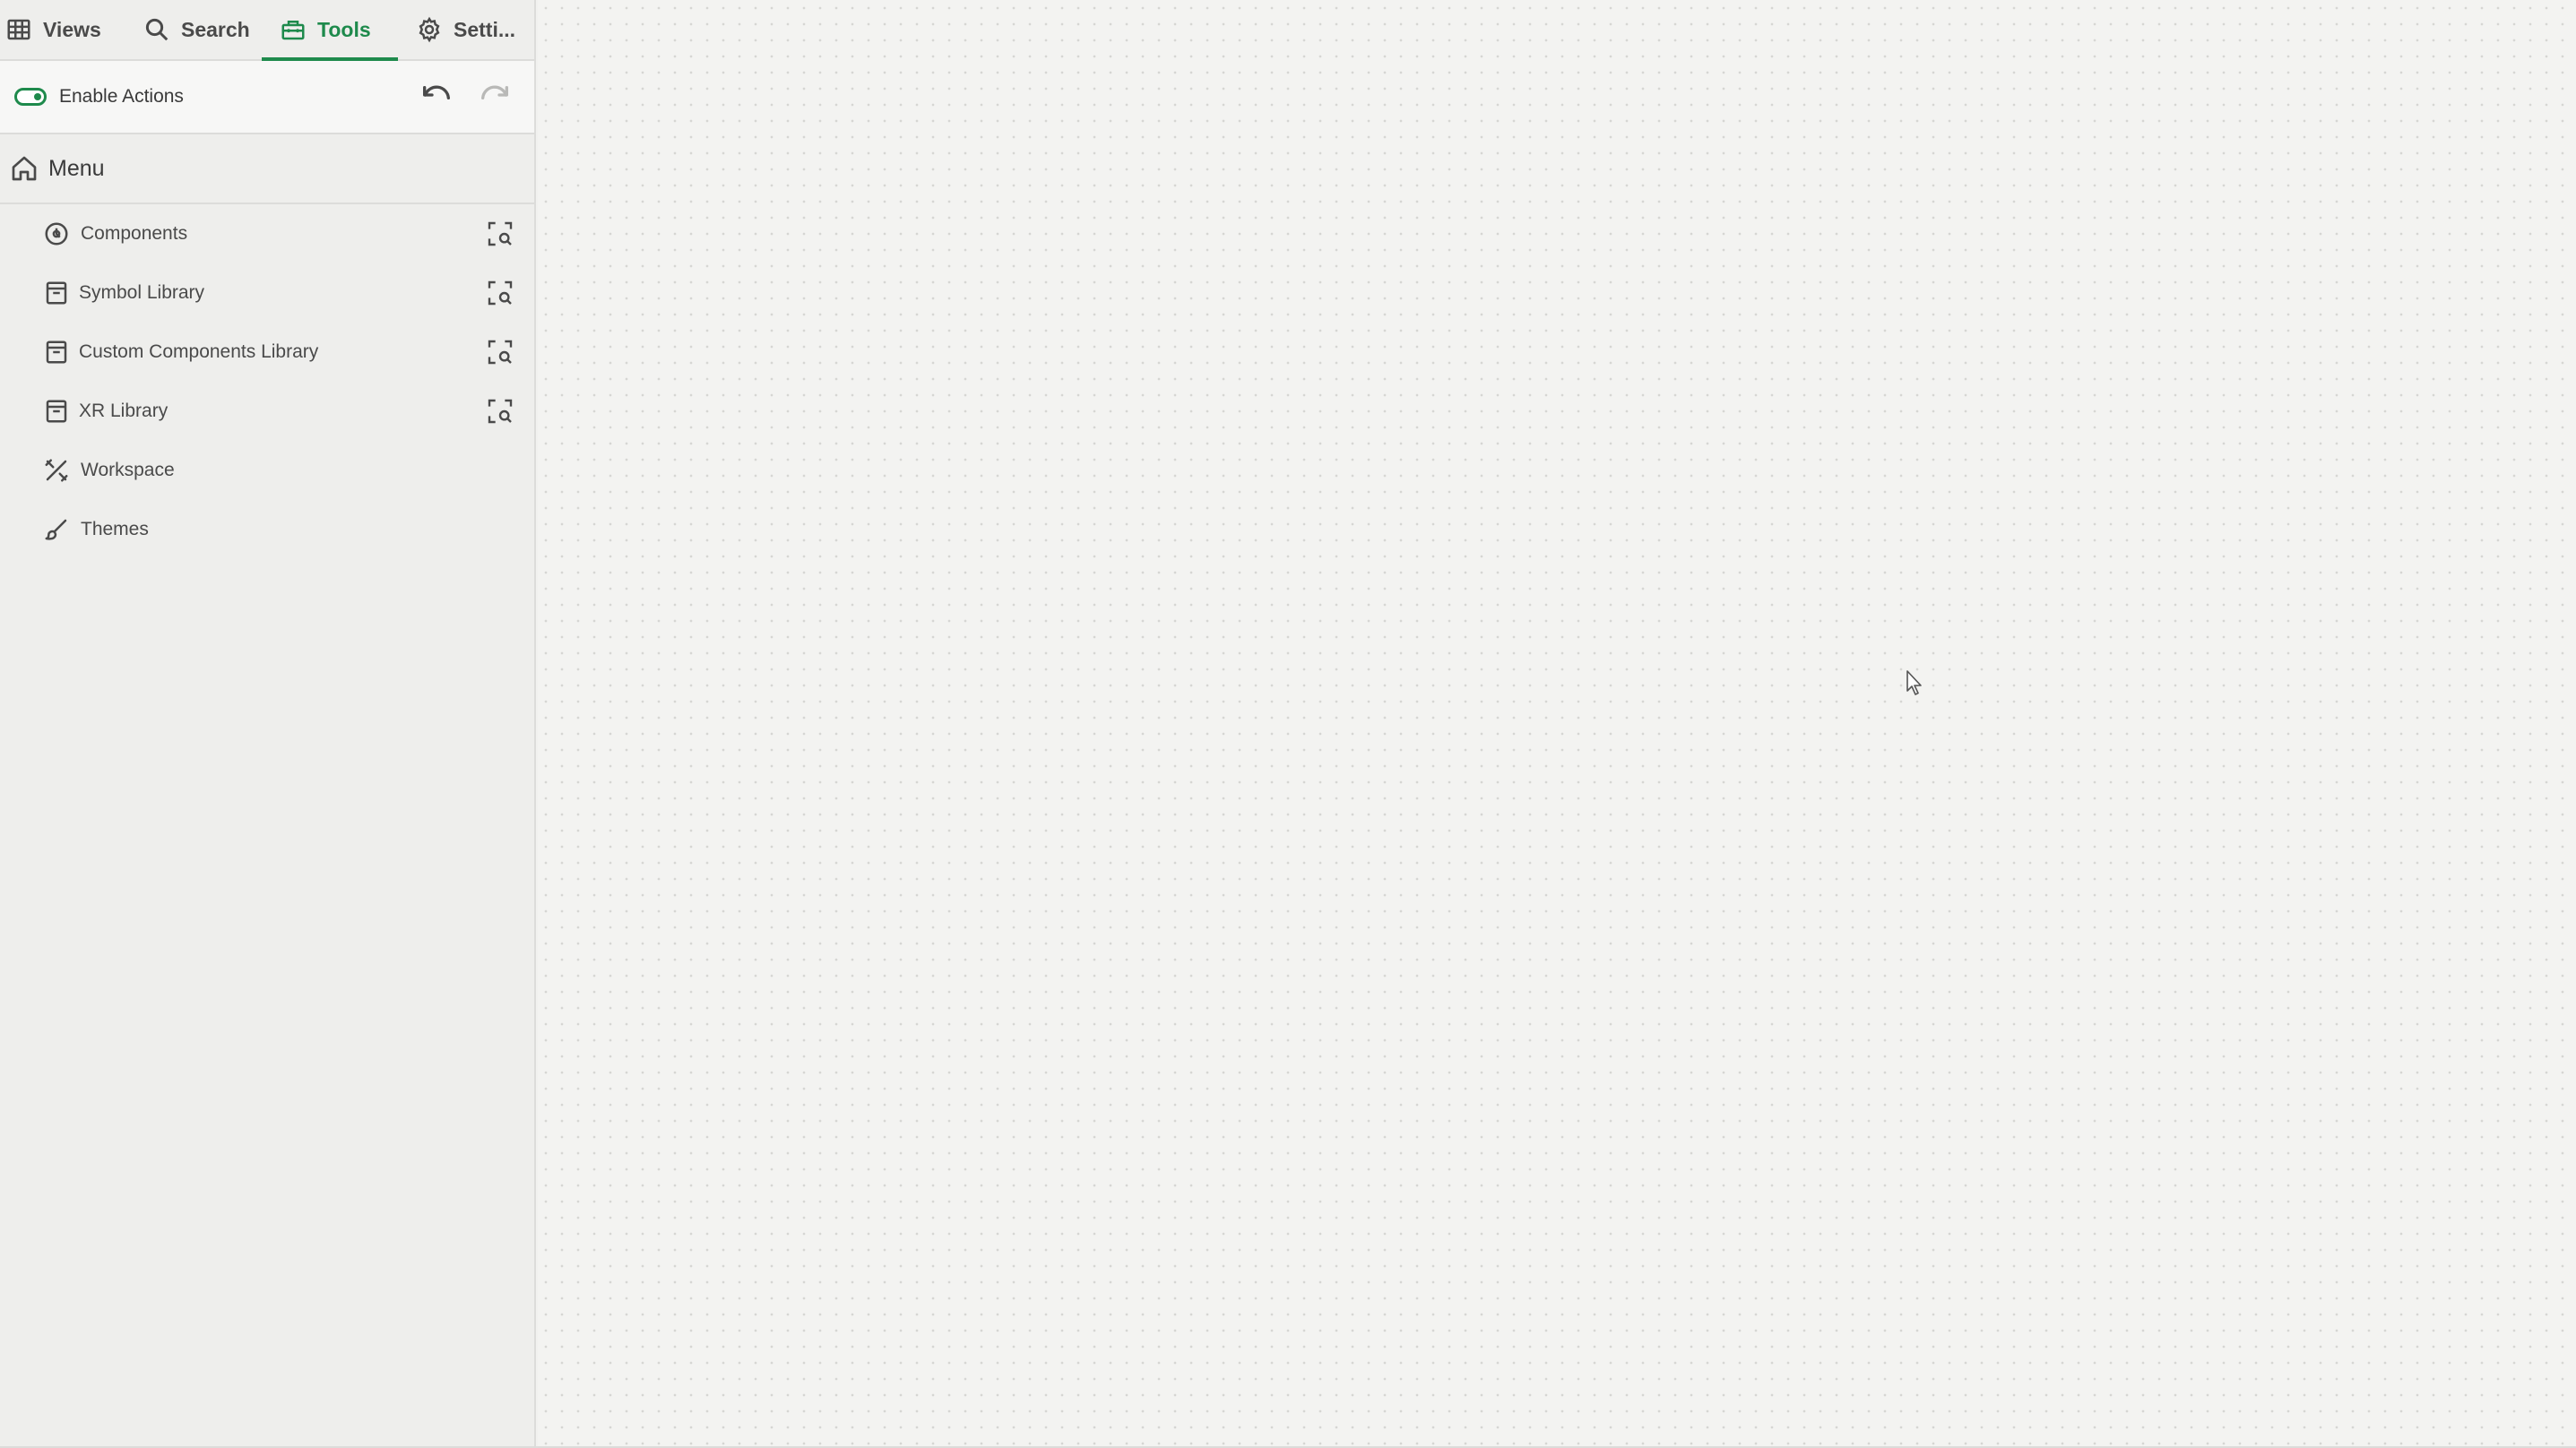  I want to click on menu-item-xr-library: XR Library, so click(267, 411).